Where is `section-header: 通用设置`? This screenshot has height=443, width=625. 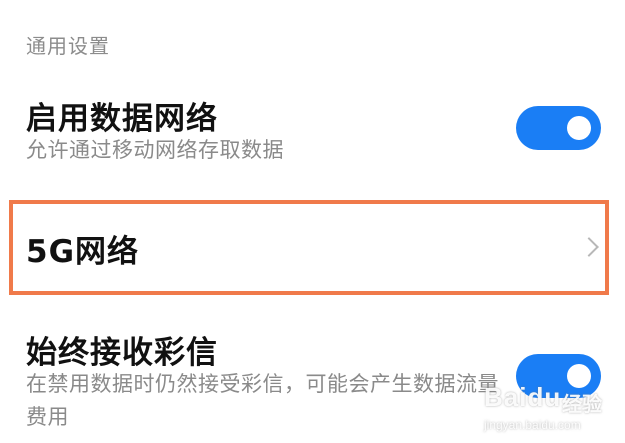 section-header: 通用设置 is located at coordinates (68, 46).